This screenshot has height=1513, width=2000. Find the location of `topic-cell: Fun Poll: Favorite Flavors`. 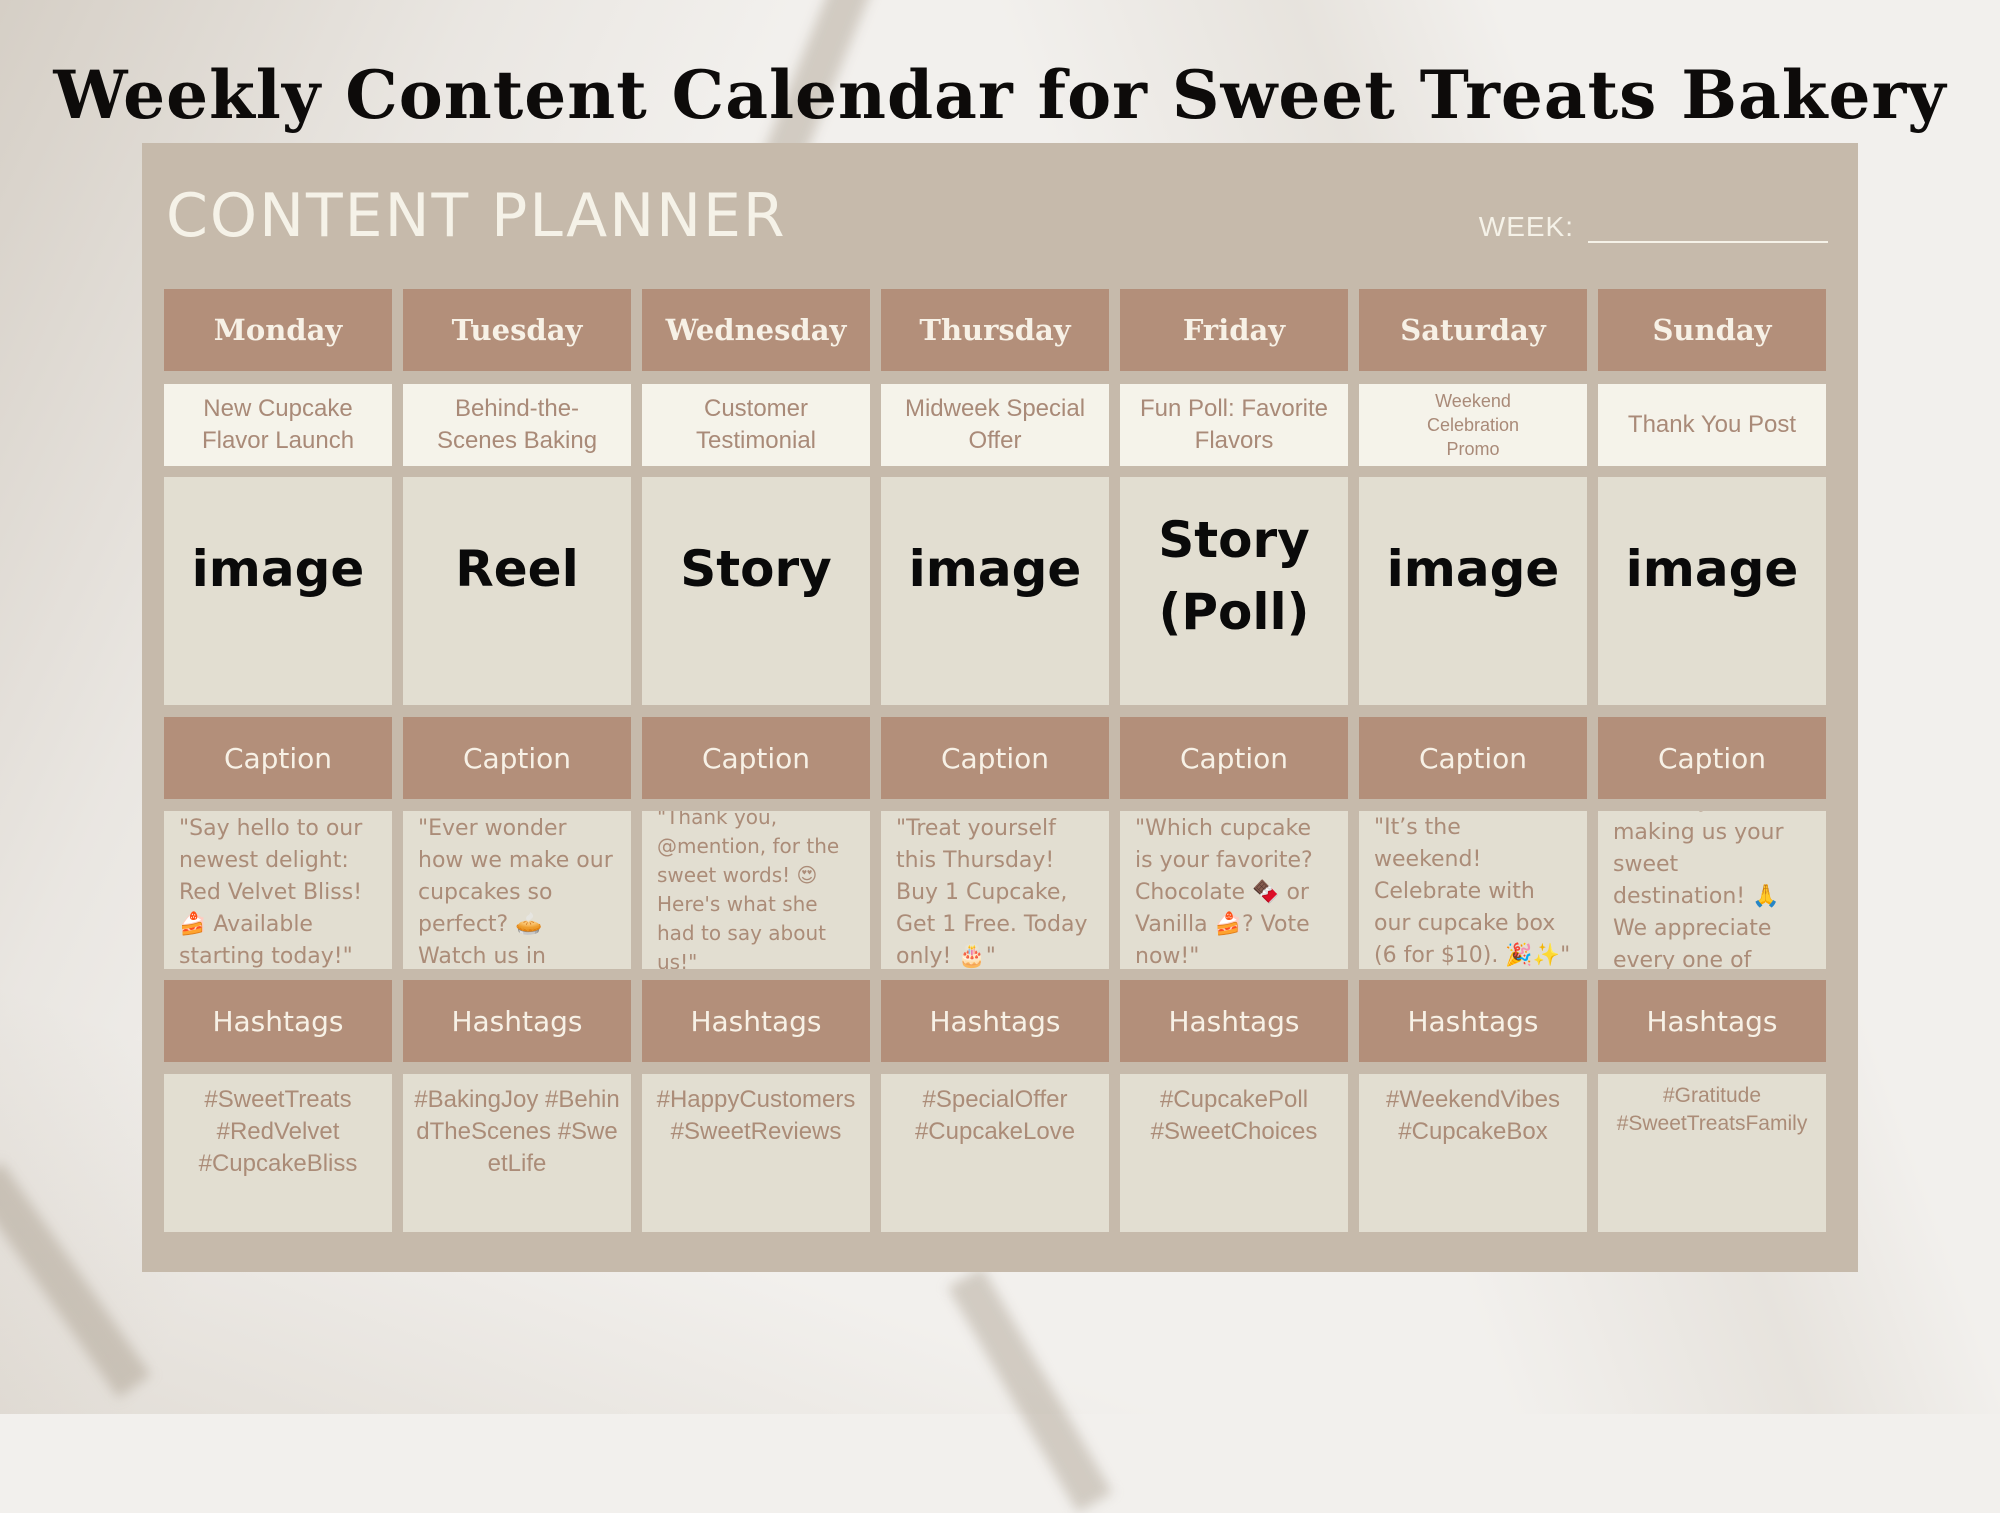

topic-cell: Fun Poll: Favorite Flavors is located at coordinates (1234, 425).